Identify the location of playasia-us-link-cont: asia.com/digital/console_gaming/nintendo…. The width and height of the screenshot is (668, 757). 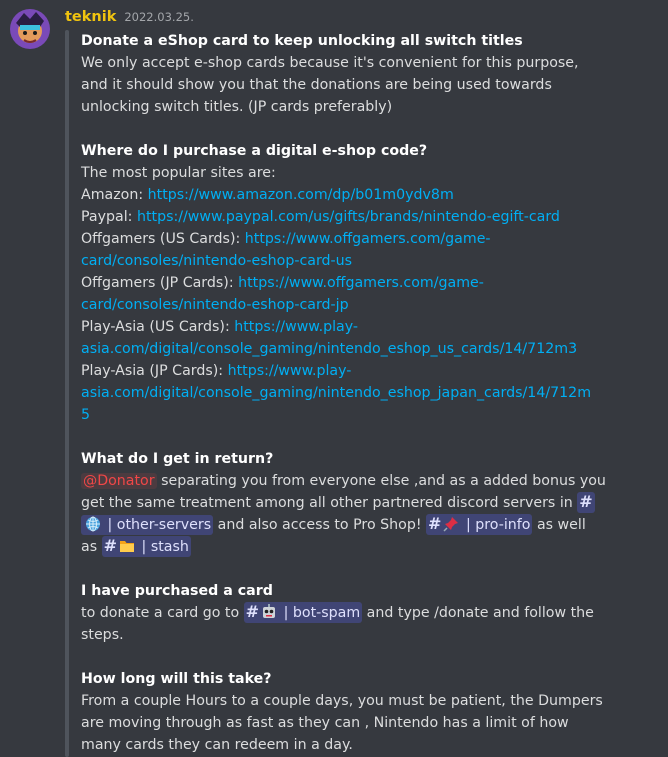
(329, 349).